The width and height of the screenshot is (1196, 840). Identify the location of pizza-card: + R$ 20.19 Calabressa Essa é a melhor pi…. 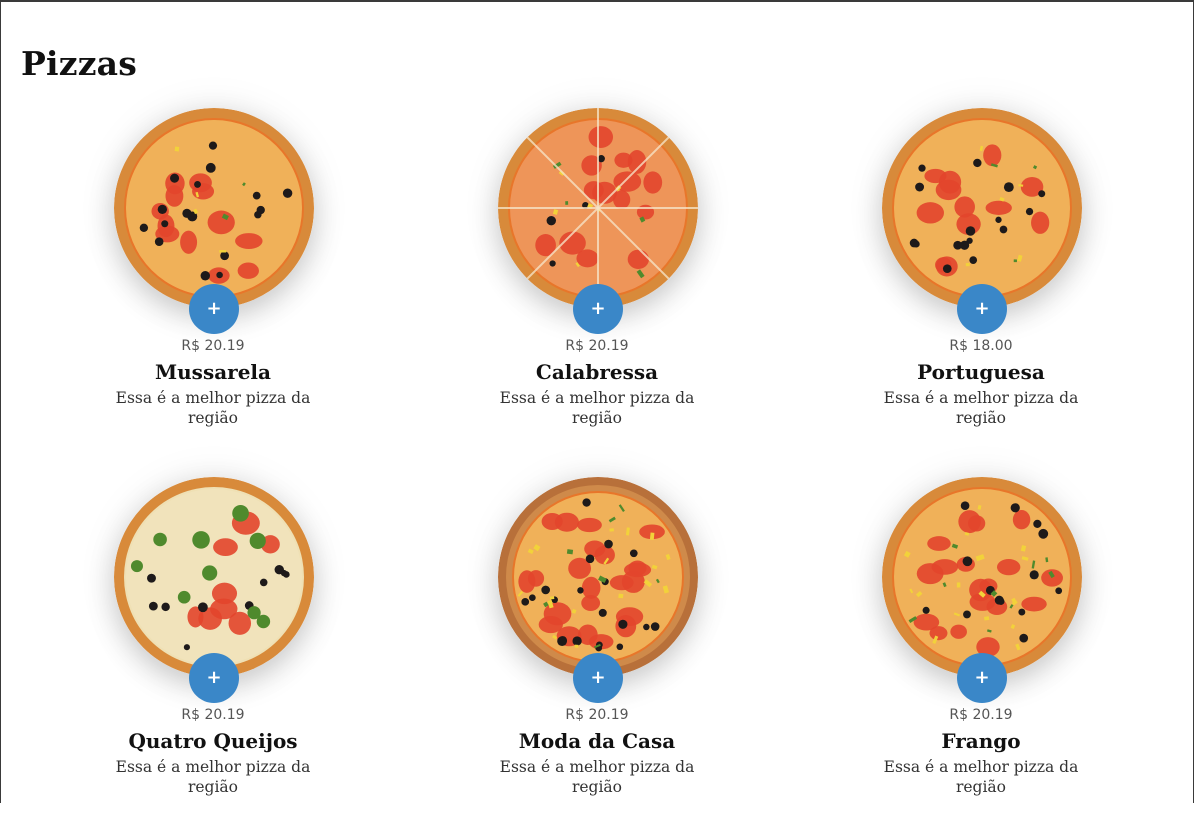
(597, 286).